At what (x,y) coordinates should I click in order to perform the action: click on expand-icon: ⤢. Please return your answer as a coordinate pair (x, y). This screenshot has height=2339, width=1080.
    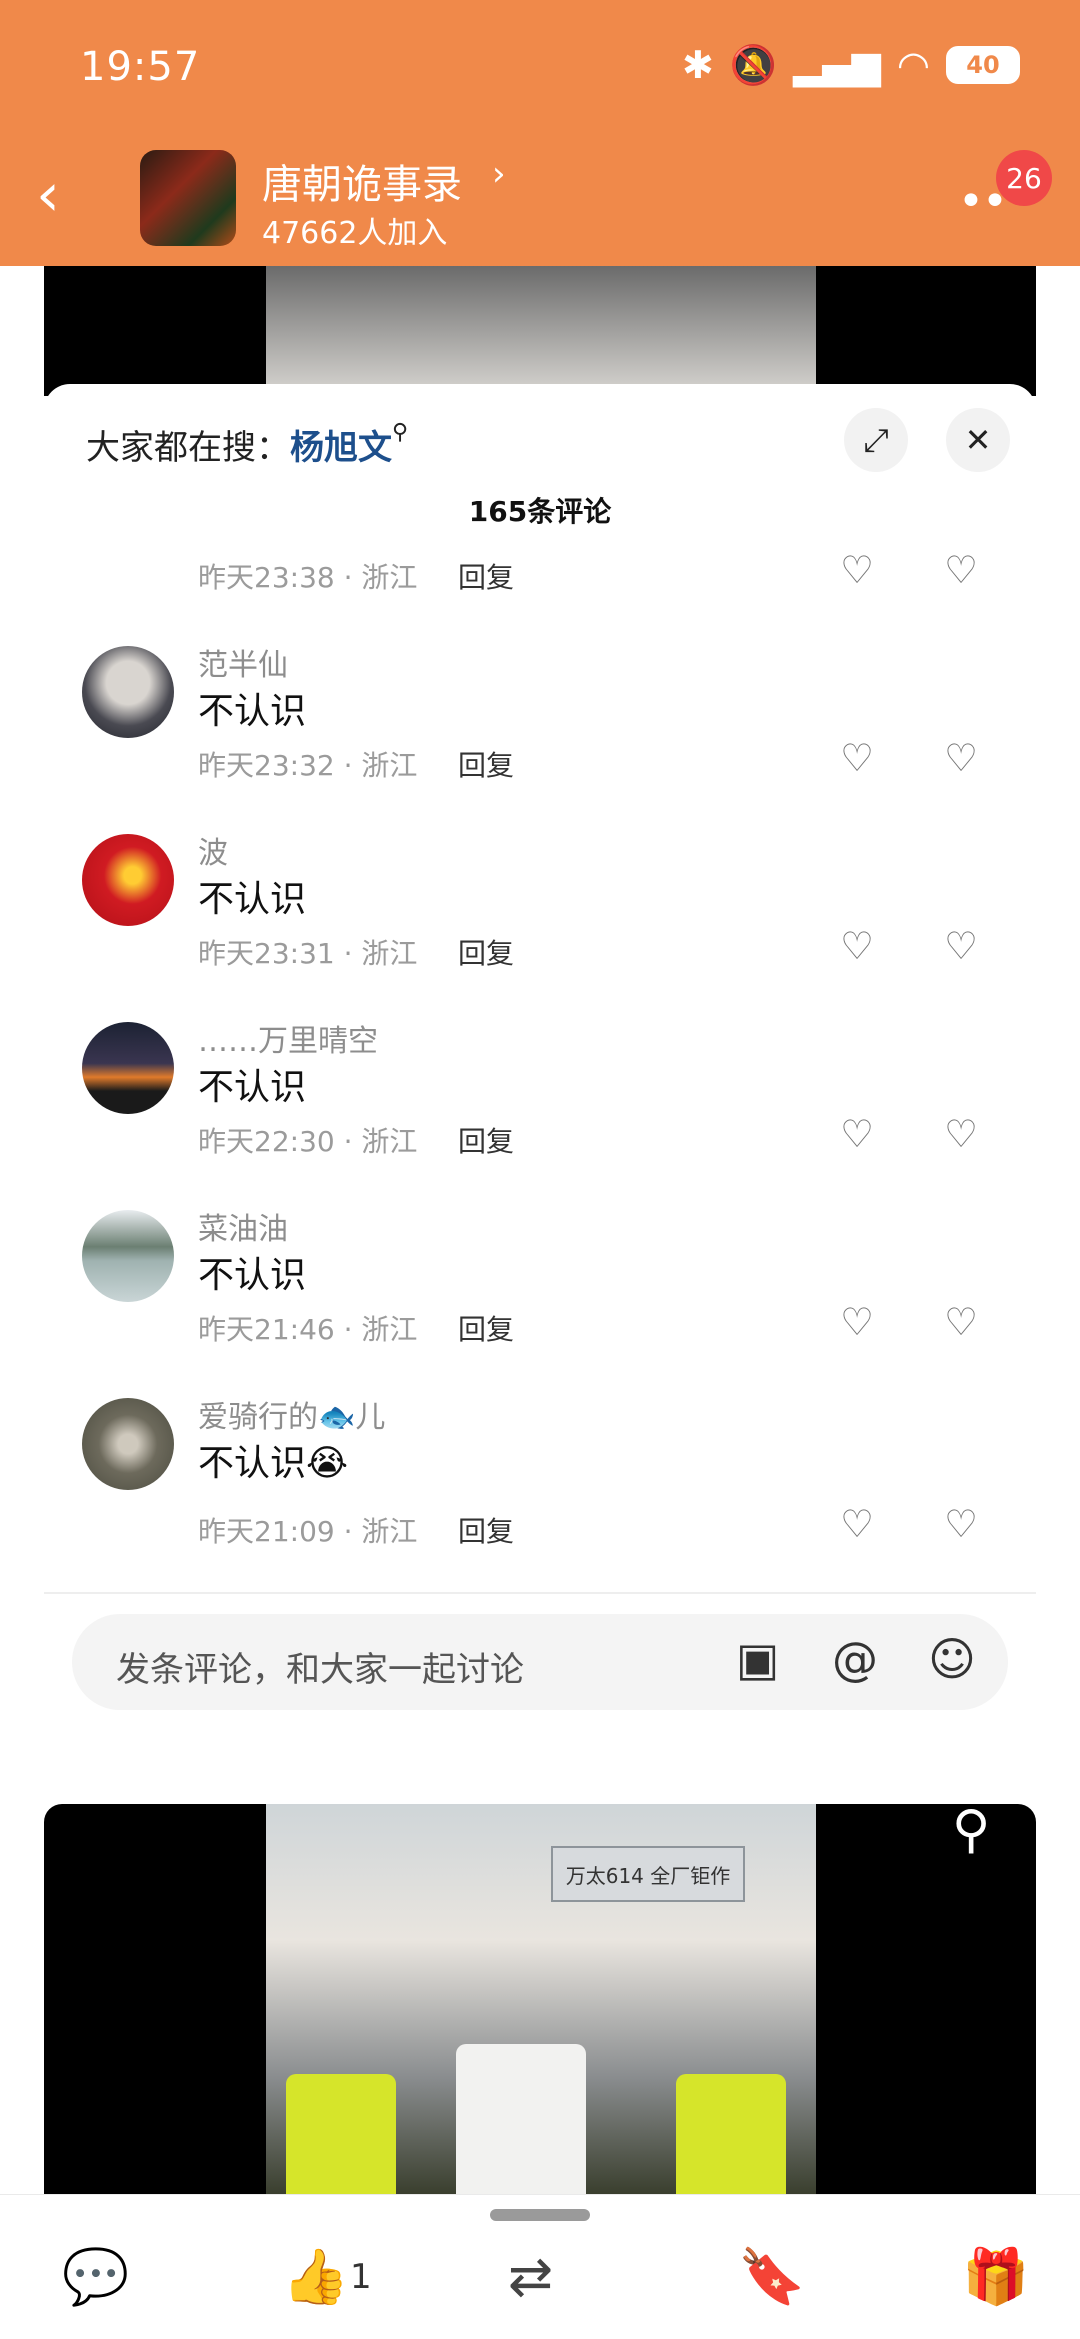
    Looking at the image, I should click on (876, 439).